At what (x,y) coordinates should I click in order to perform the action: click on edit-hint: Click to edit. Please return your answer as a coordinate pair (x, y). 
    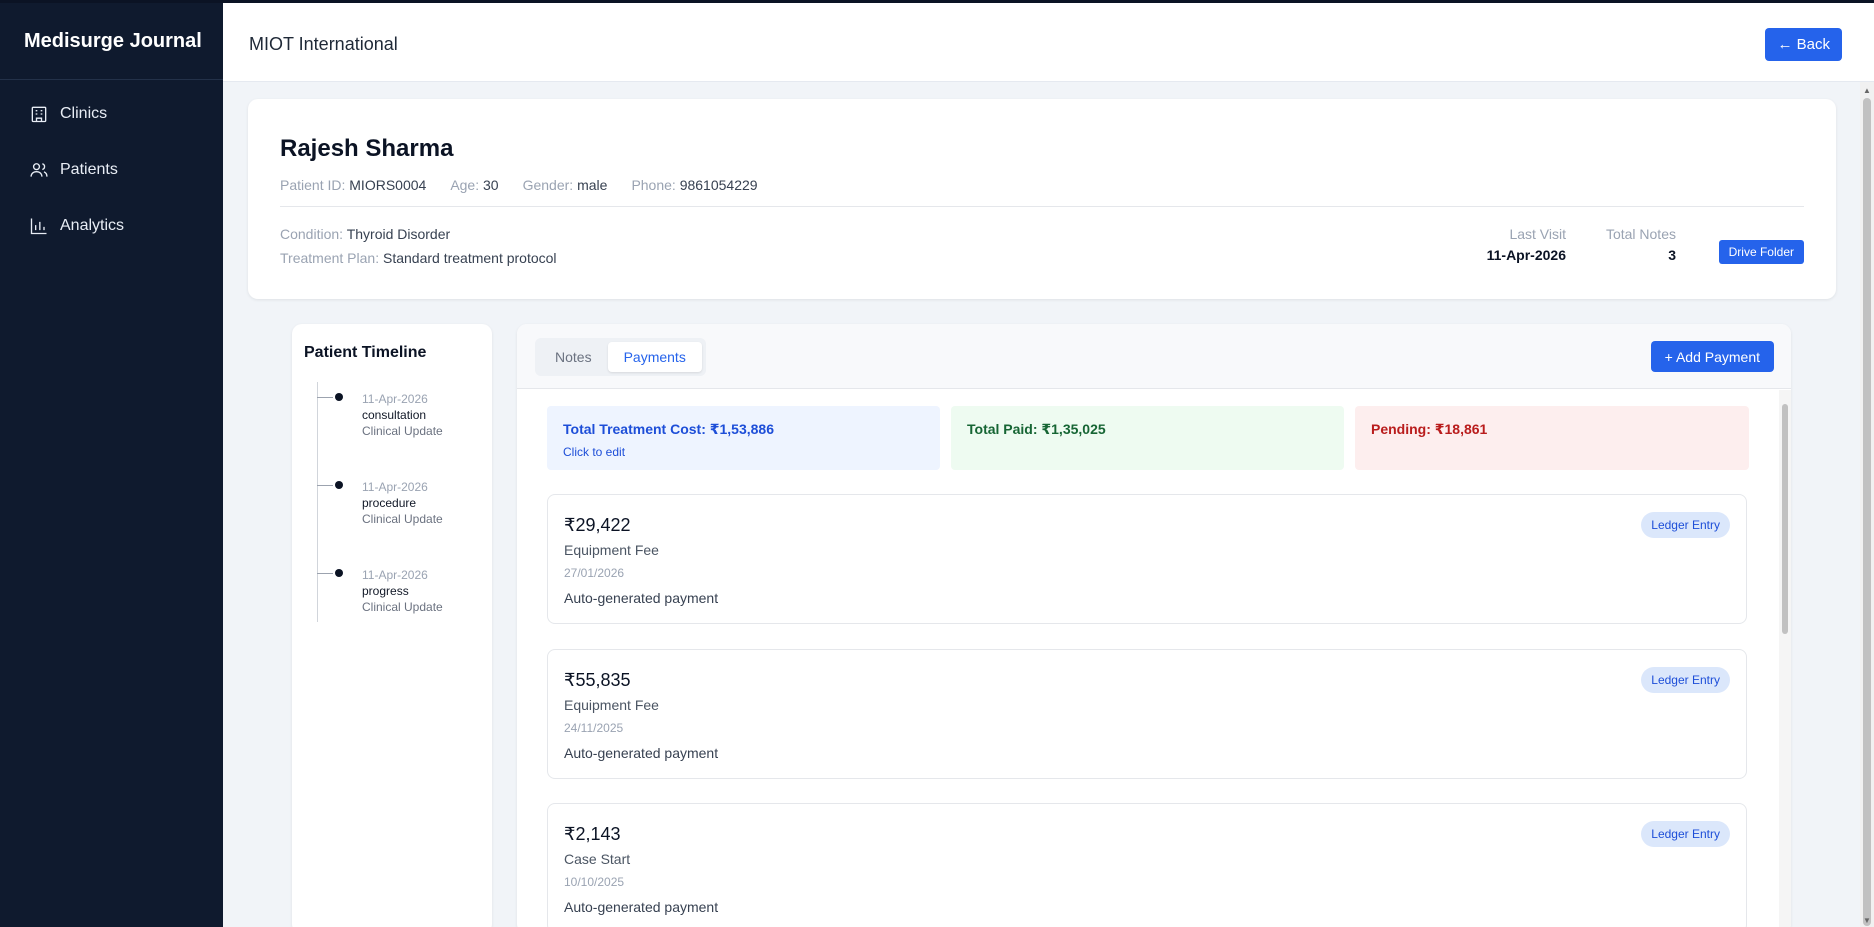
    Looking at the image, I should click on (594, 452).